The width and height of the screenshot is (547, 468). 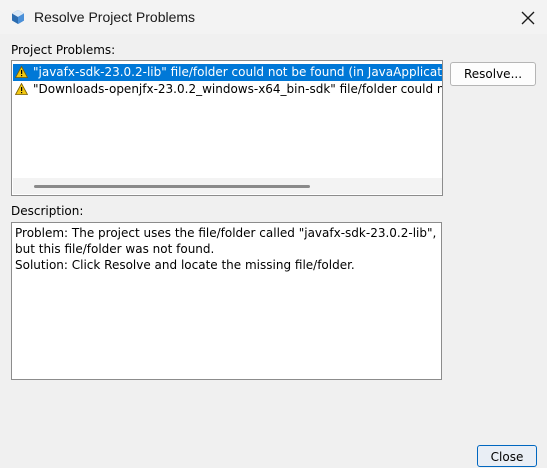 What do you see at coordinates (172, 186) in the screenshot?
I see `scrollbar-thumb` at bounding box center [172, 186].